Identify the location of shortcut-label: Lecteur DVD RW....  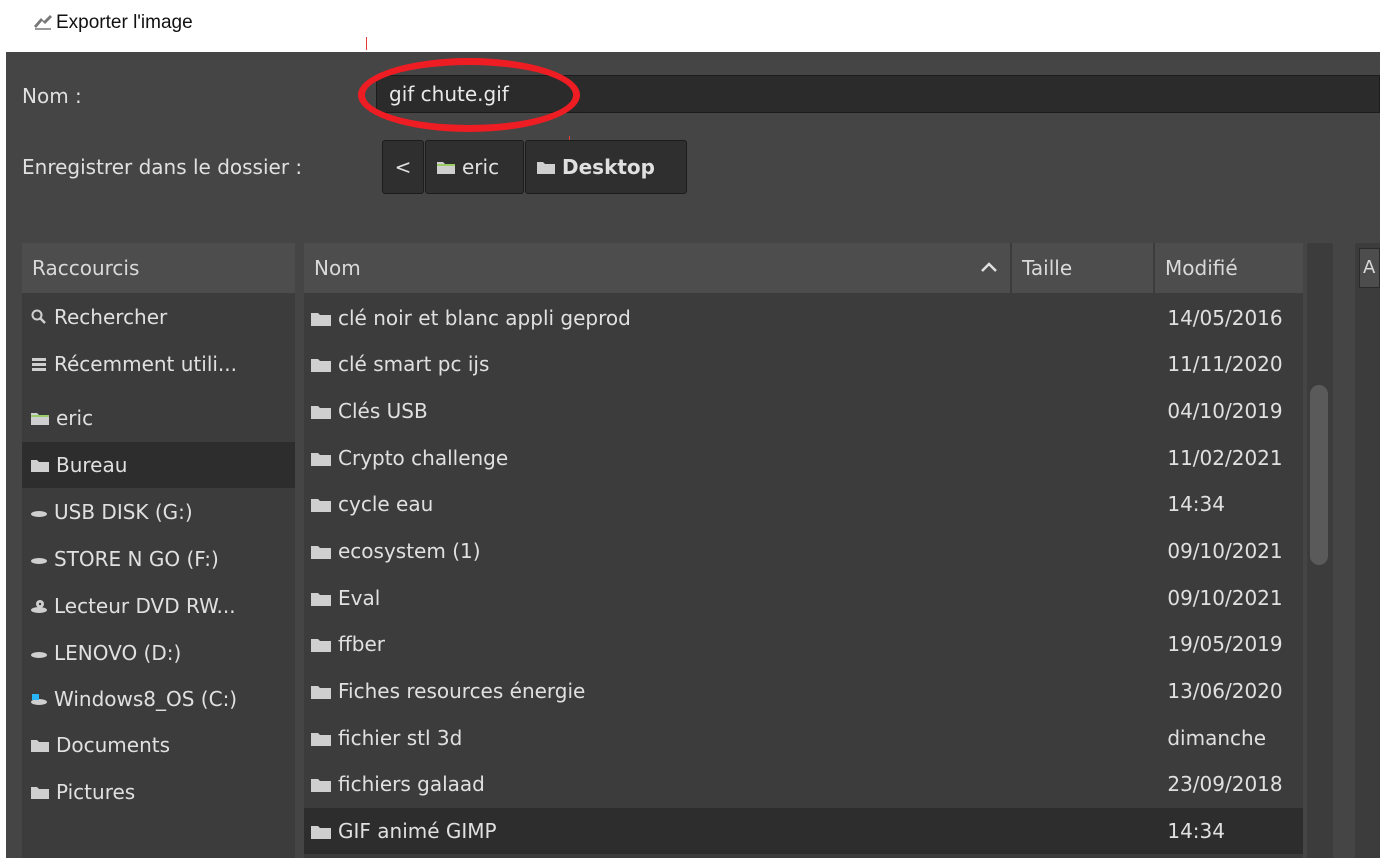
(145, 606).